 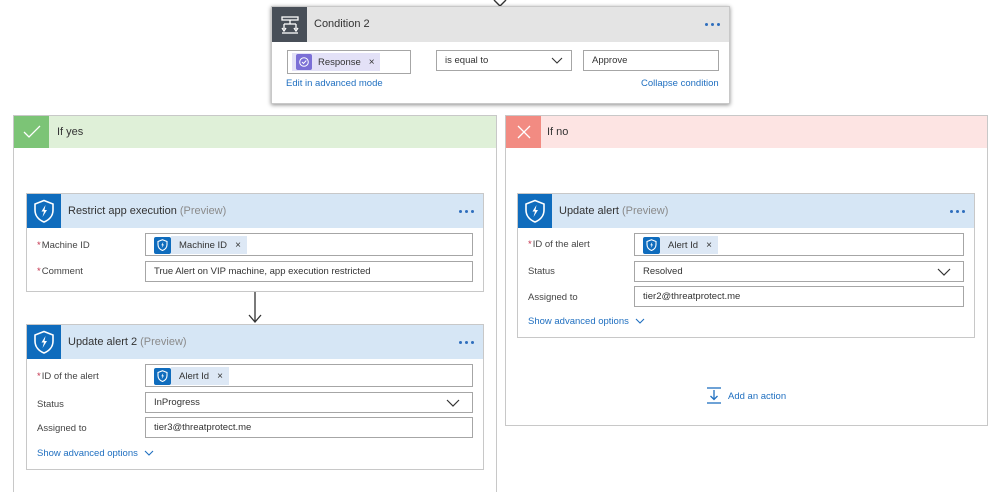 What do you see at coordinates (610, 60) in the screenshot?
I see `condition-value: Approve` at bounding box center [610, 60].